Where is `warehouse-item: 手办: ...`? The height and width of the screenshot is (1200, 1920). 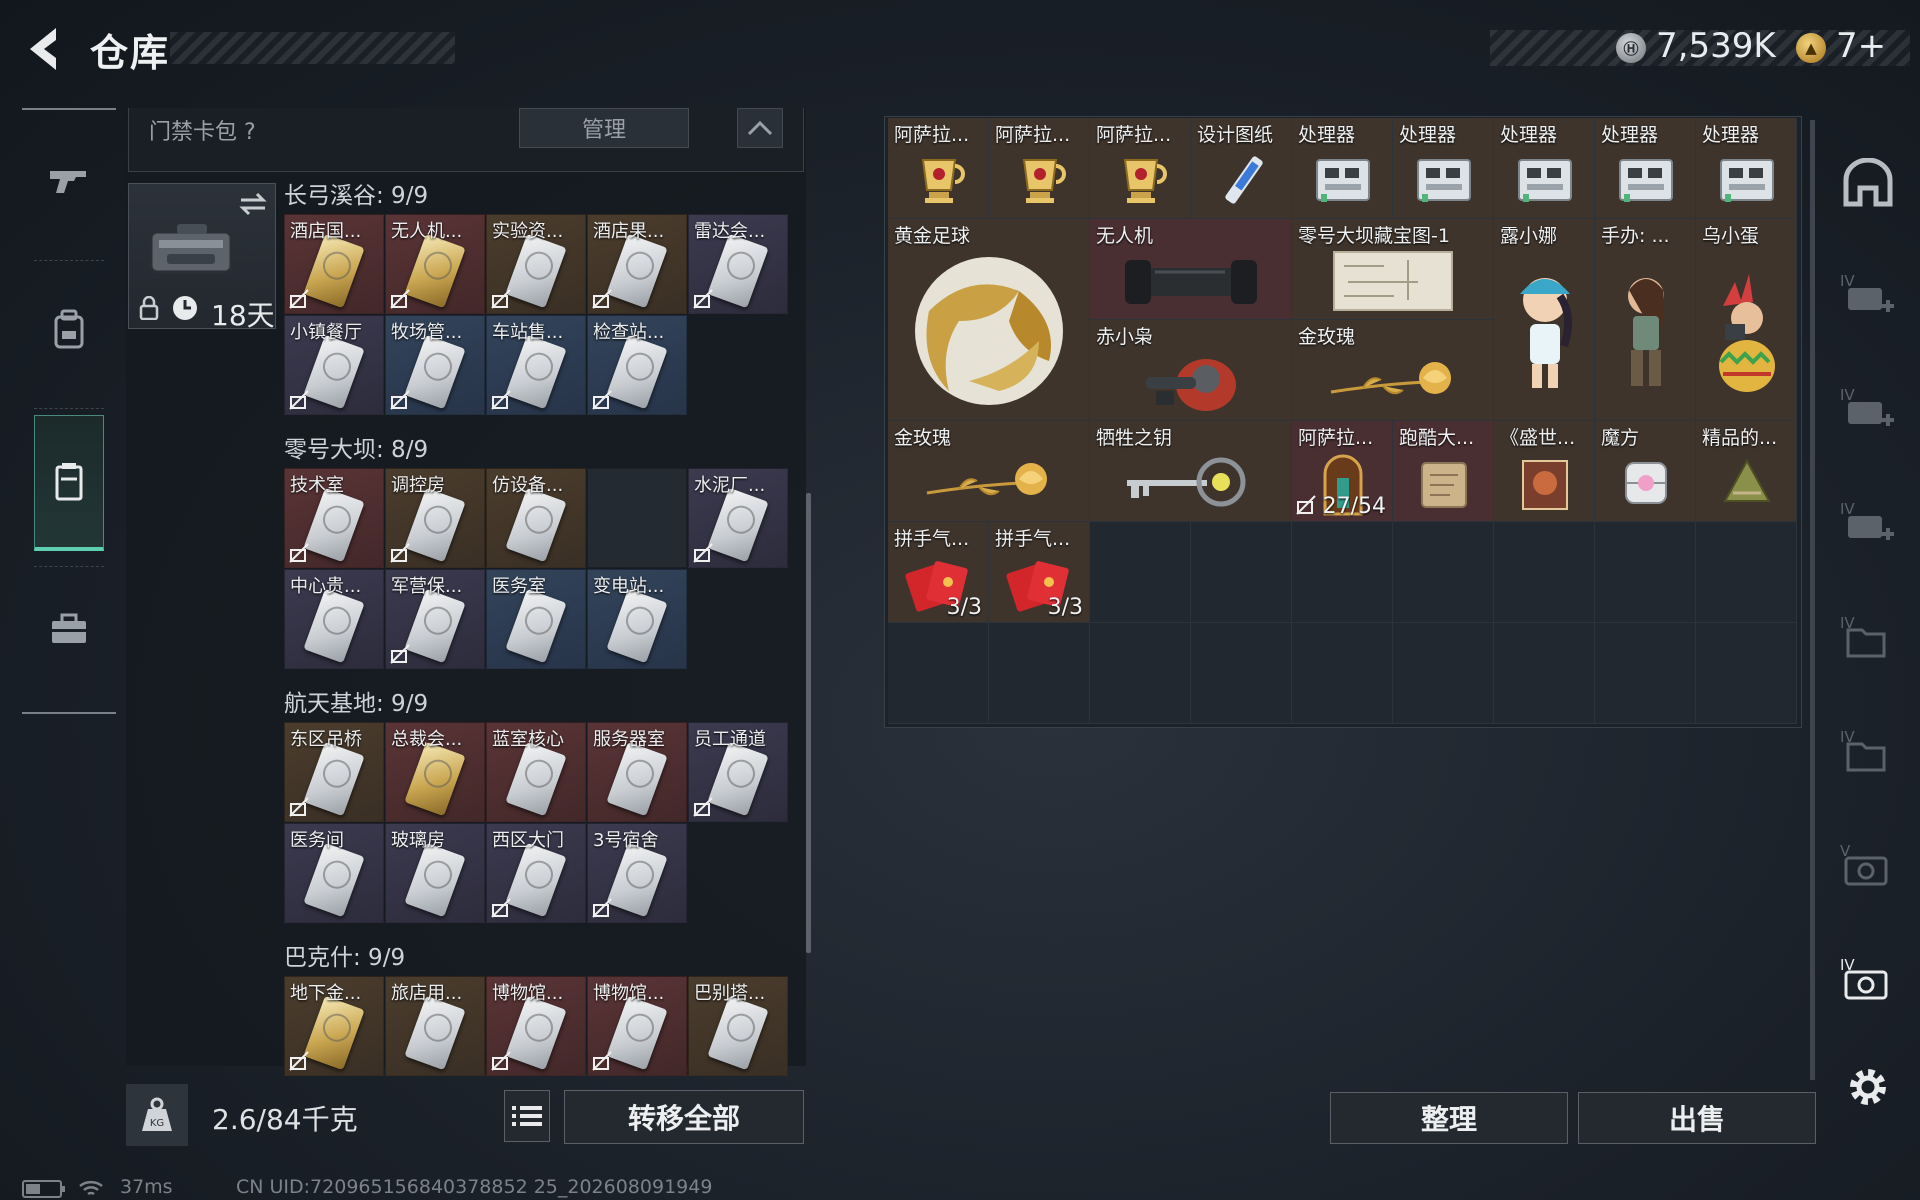
warehouse-item: 手办: ... is located at coordinates (1645, 320).